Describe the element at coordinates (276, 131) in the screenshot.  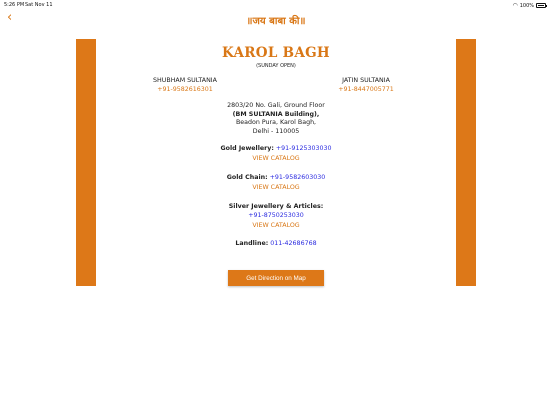
I see `address-line: Delhi - 110005` at that location.